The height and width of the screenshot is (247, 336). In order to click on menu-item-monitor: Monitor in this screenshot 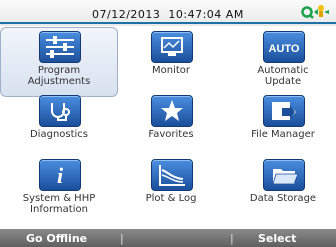, I will do `click(168, 62)`.